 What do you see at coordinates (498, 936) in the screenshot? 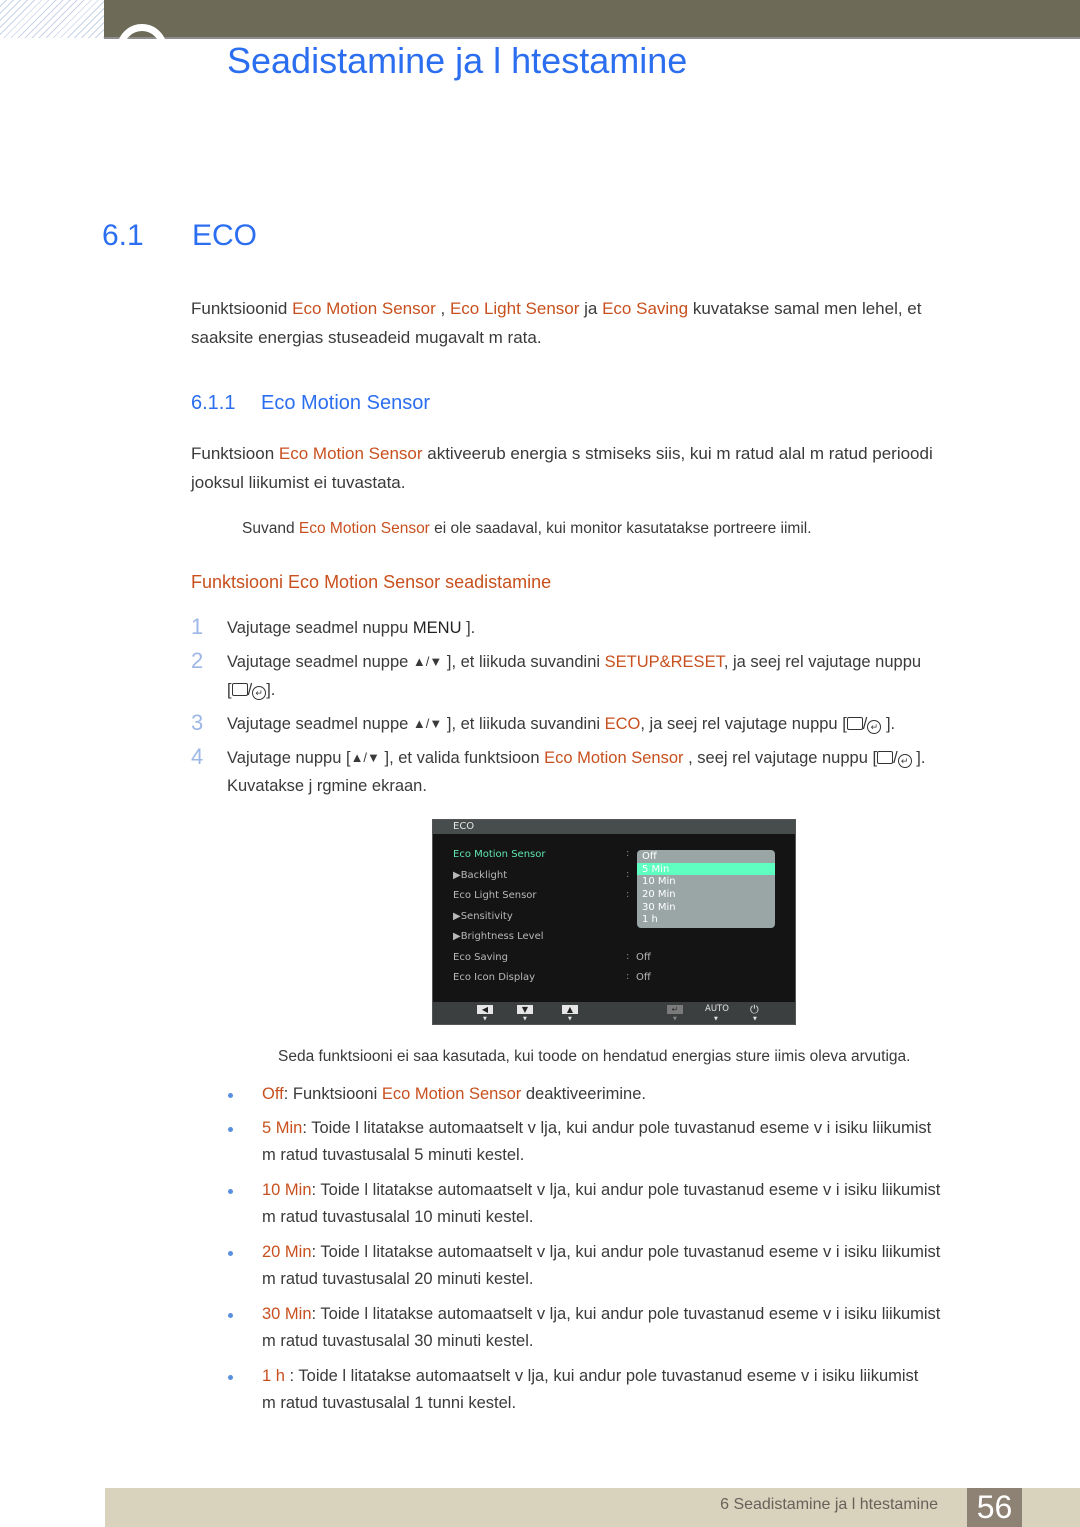
I see `osd-item-brightness-level: ▶Brightness Level` at bounding box center [498, 936].